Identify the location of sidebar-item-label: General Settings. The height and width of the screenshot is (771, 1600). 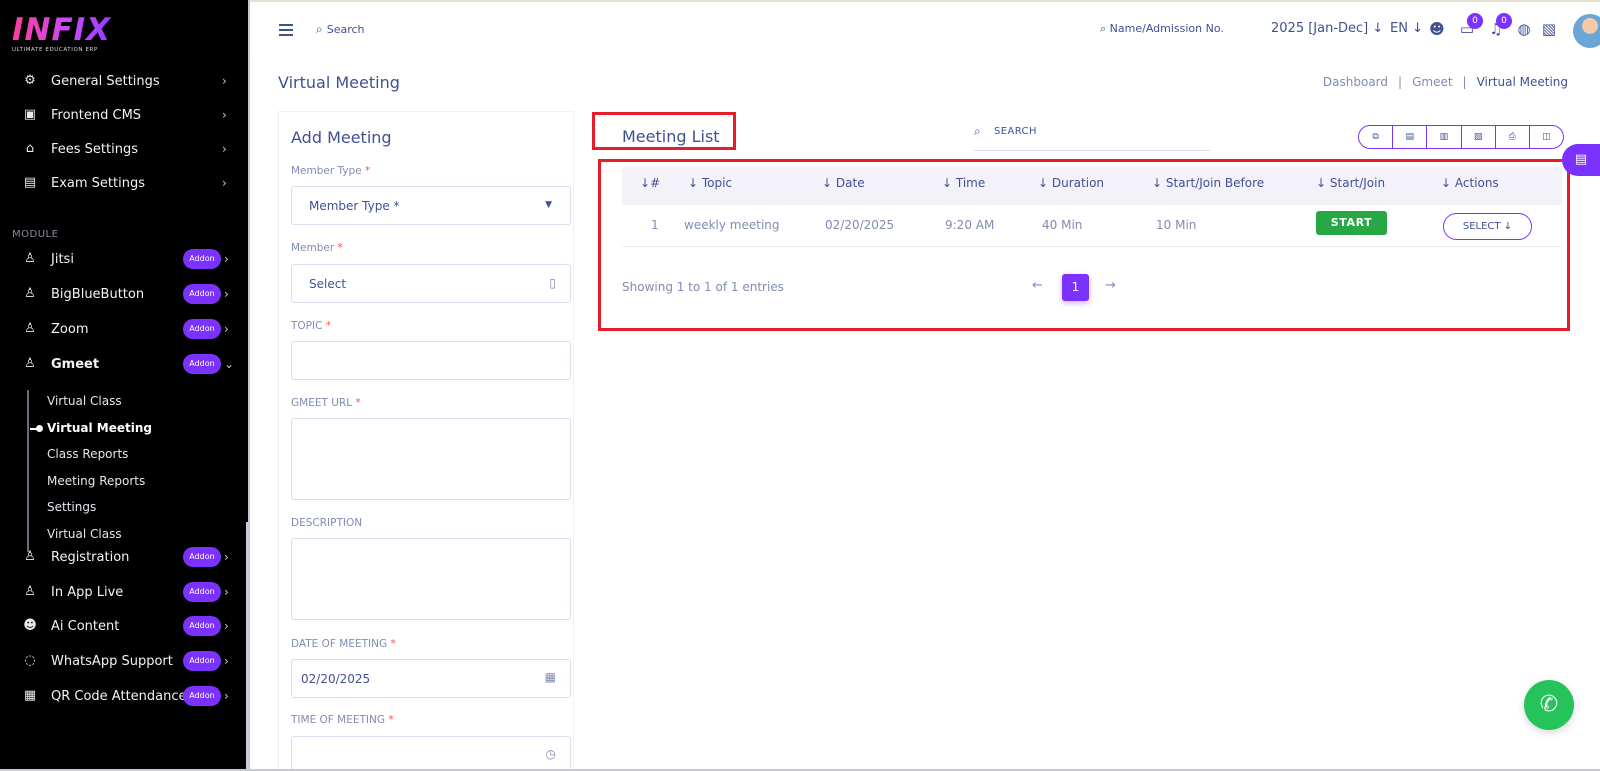
(105, 81).